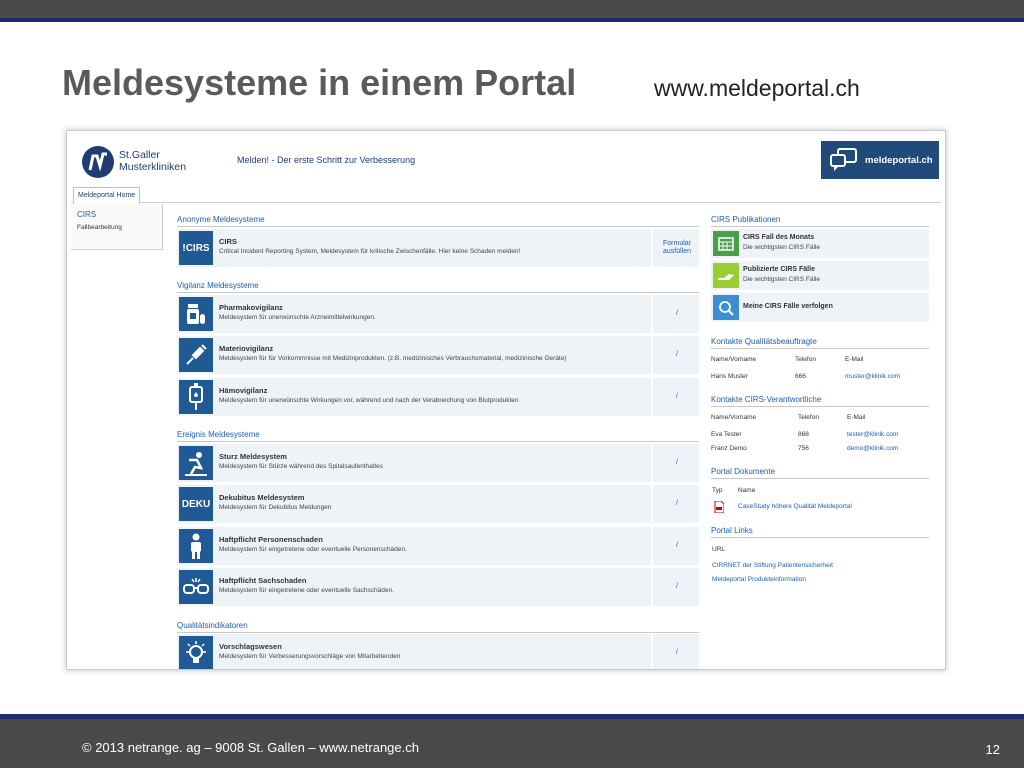  Describe the element at coordinates (772, 565) in the screenshot. I see `portal-link-cirrnet: CIRRNET der Stiftung Patientensicherheit` at that location.